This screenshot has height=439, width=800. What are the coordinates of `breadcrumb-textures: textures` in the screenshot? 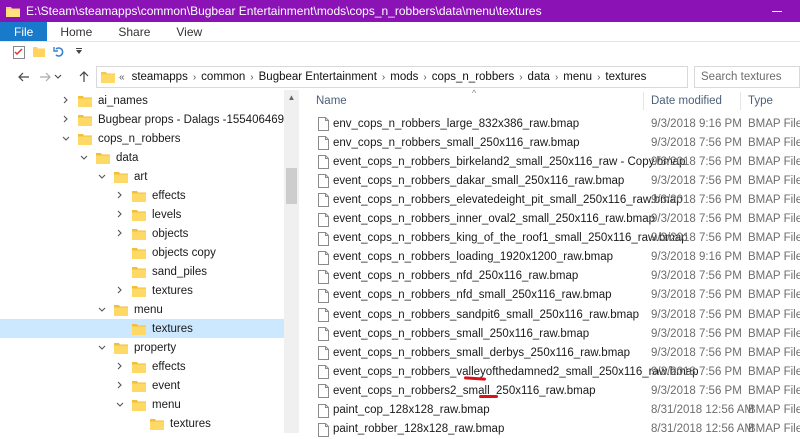 It's located at (625, 77).